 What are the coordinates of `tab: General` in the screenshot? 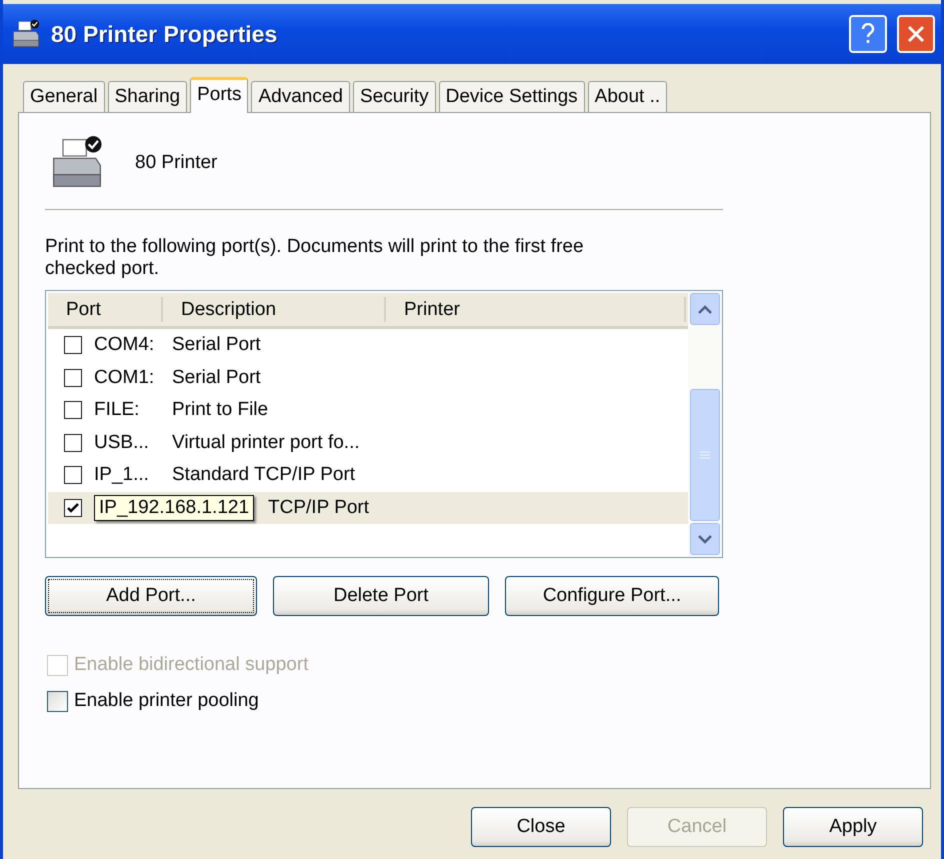 It's located at (64, 96).